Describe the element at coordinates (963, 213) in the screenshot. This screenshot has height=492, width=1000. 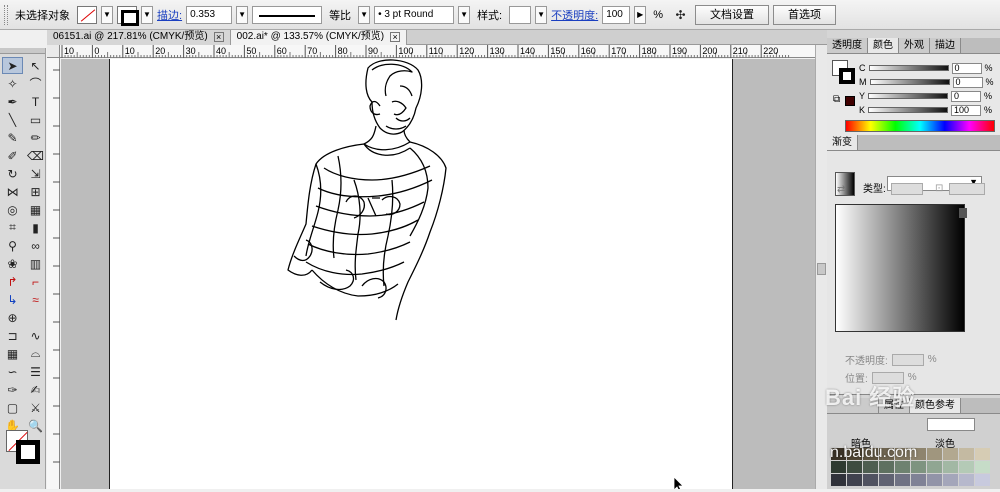
I see `gradient-stop-marker` at that location.